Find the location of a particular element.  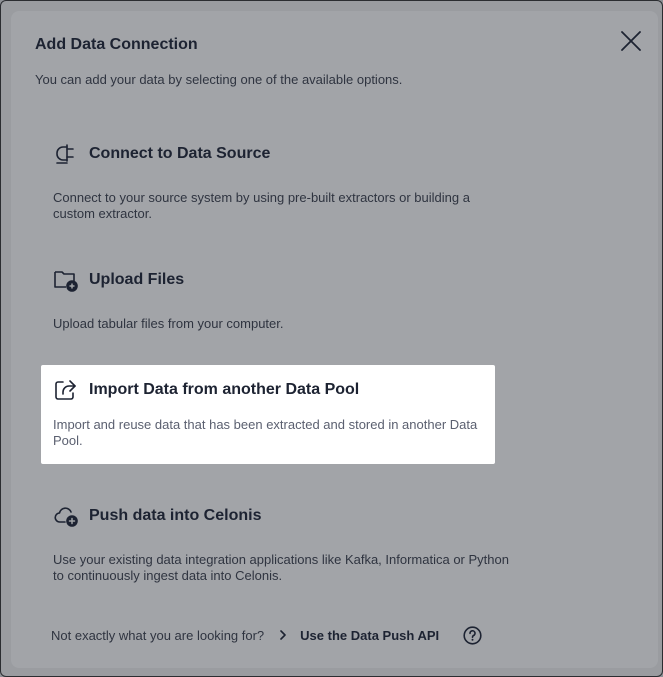

data-push-api-link: Use the Data Push API is located at coordinates (369, 635).